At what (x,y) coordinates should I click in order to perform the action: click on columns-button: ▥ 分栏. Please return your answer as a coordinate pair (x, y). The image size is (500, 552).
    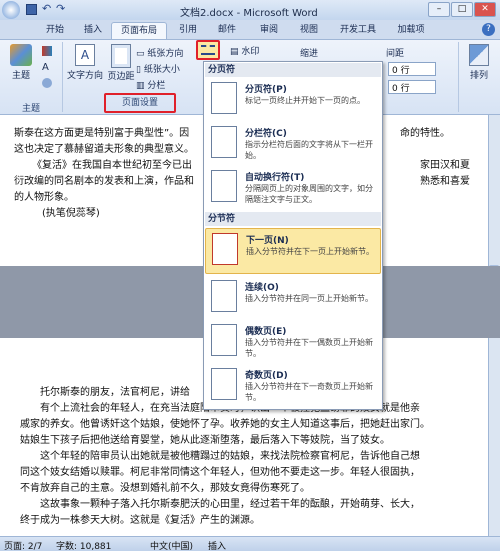
    Looking at the image, I should click on (150, 84).